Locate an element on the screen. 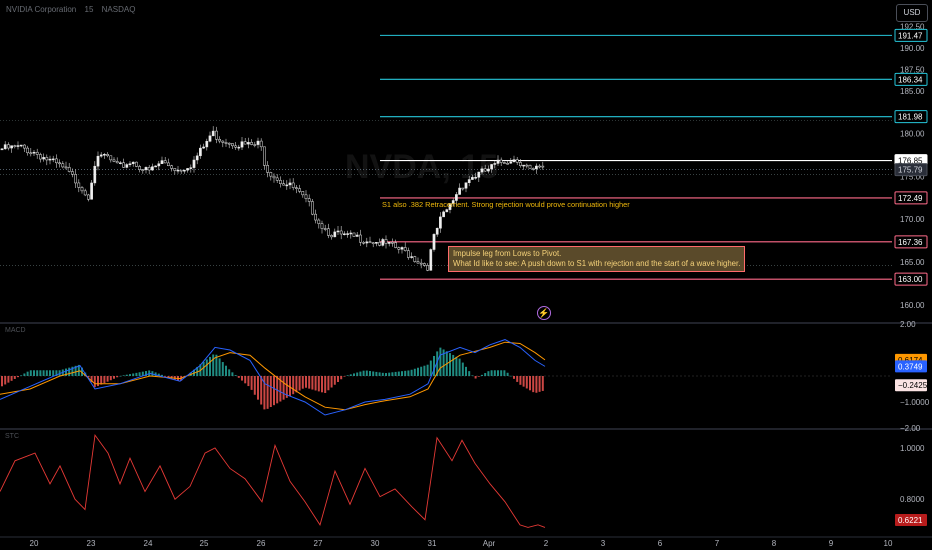 The height and width of the screenshot is (550, 932). macd-pane-label: MACD is located at coordinates (17, 330).